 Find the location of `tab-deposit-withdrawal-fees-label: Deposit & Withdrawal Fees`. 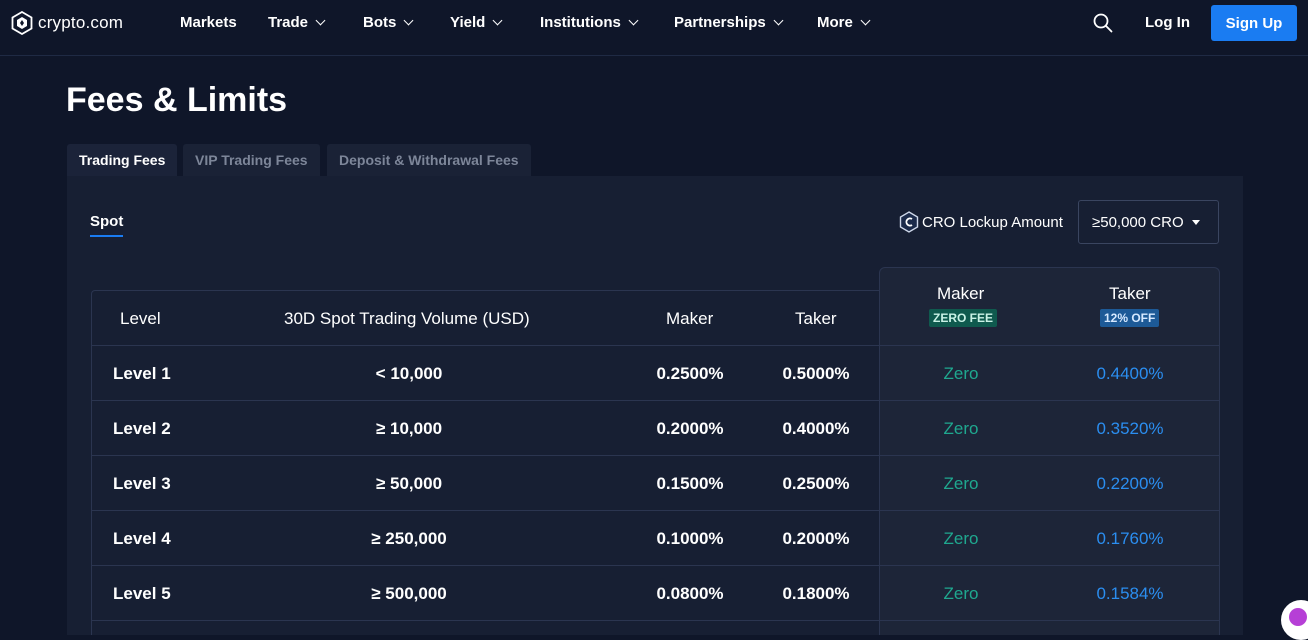

tab-deposit-withdrawal-fees-label: Deposit & Withdrawal Fees is located at coordinates (429, 160).